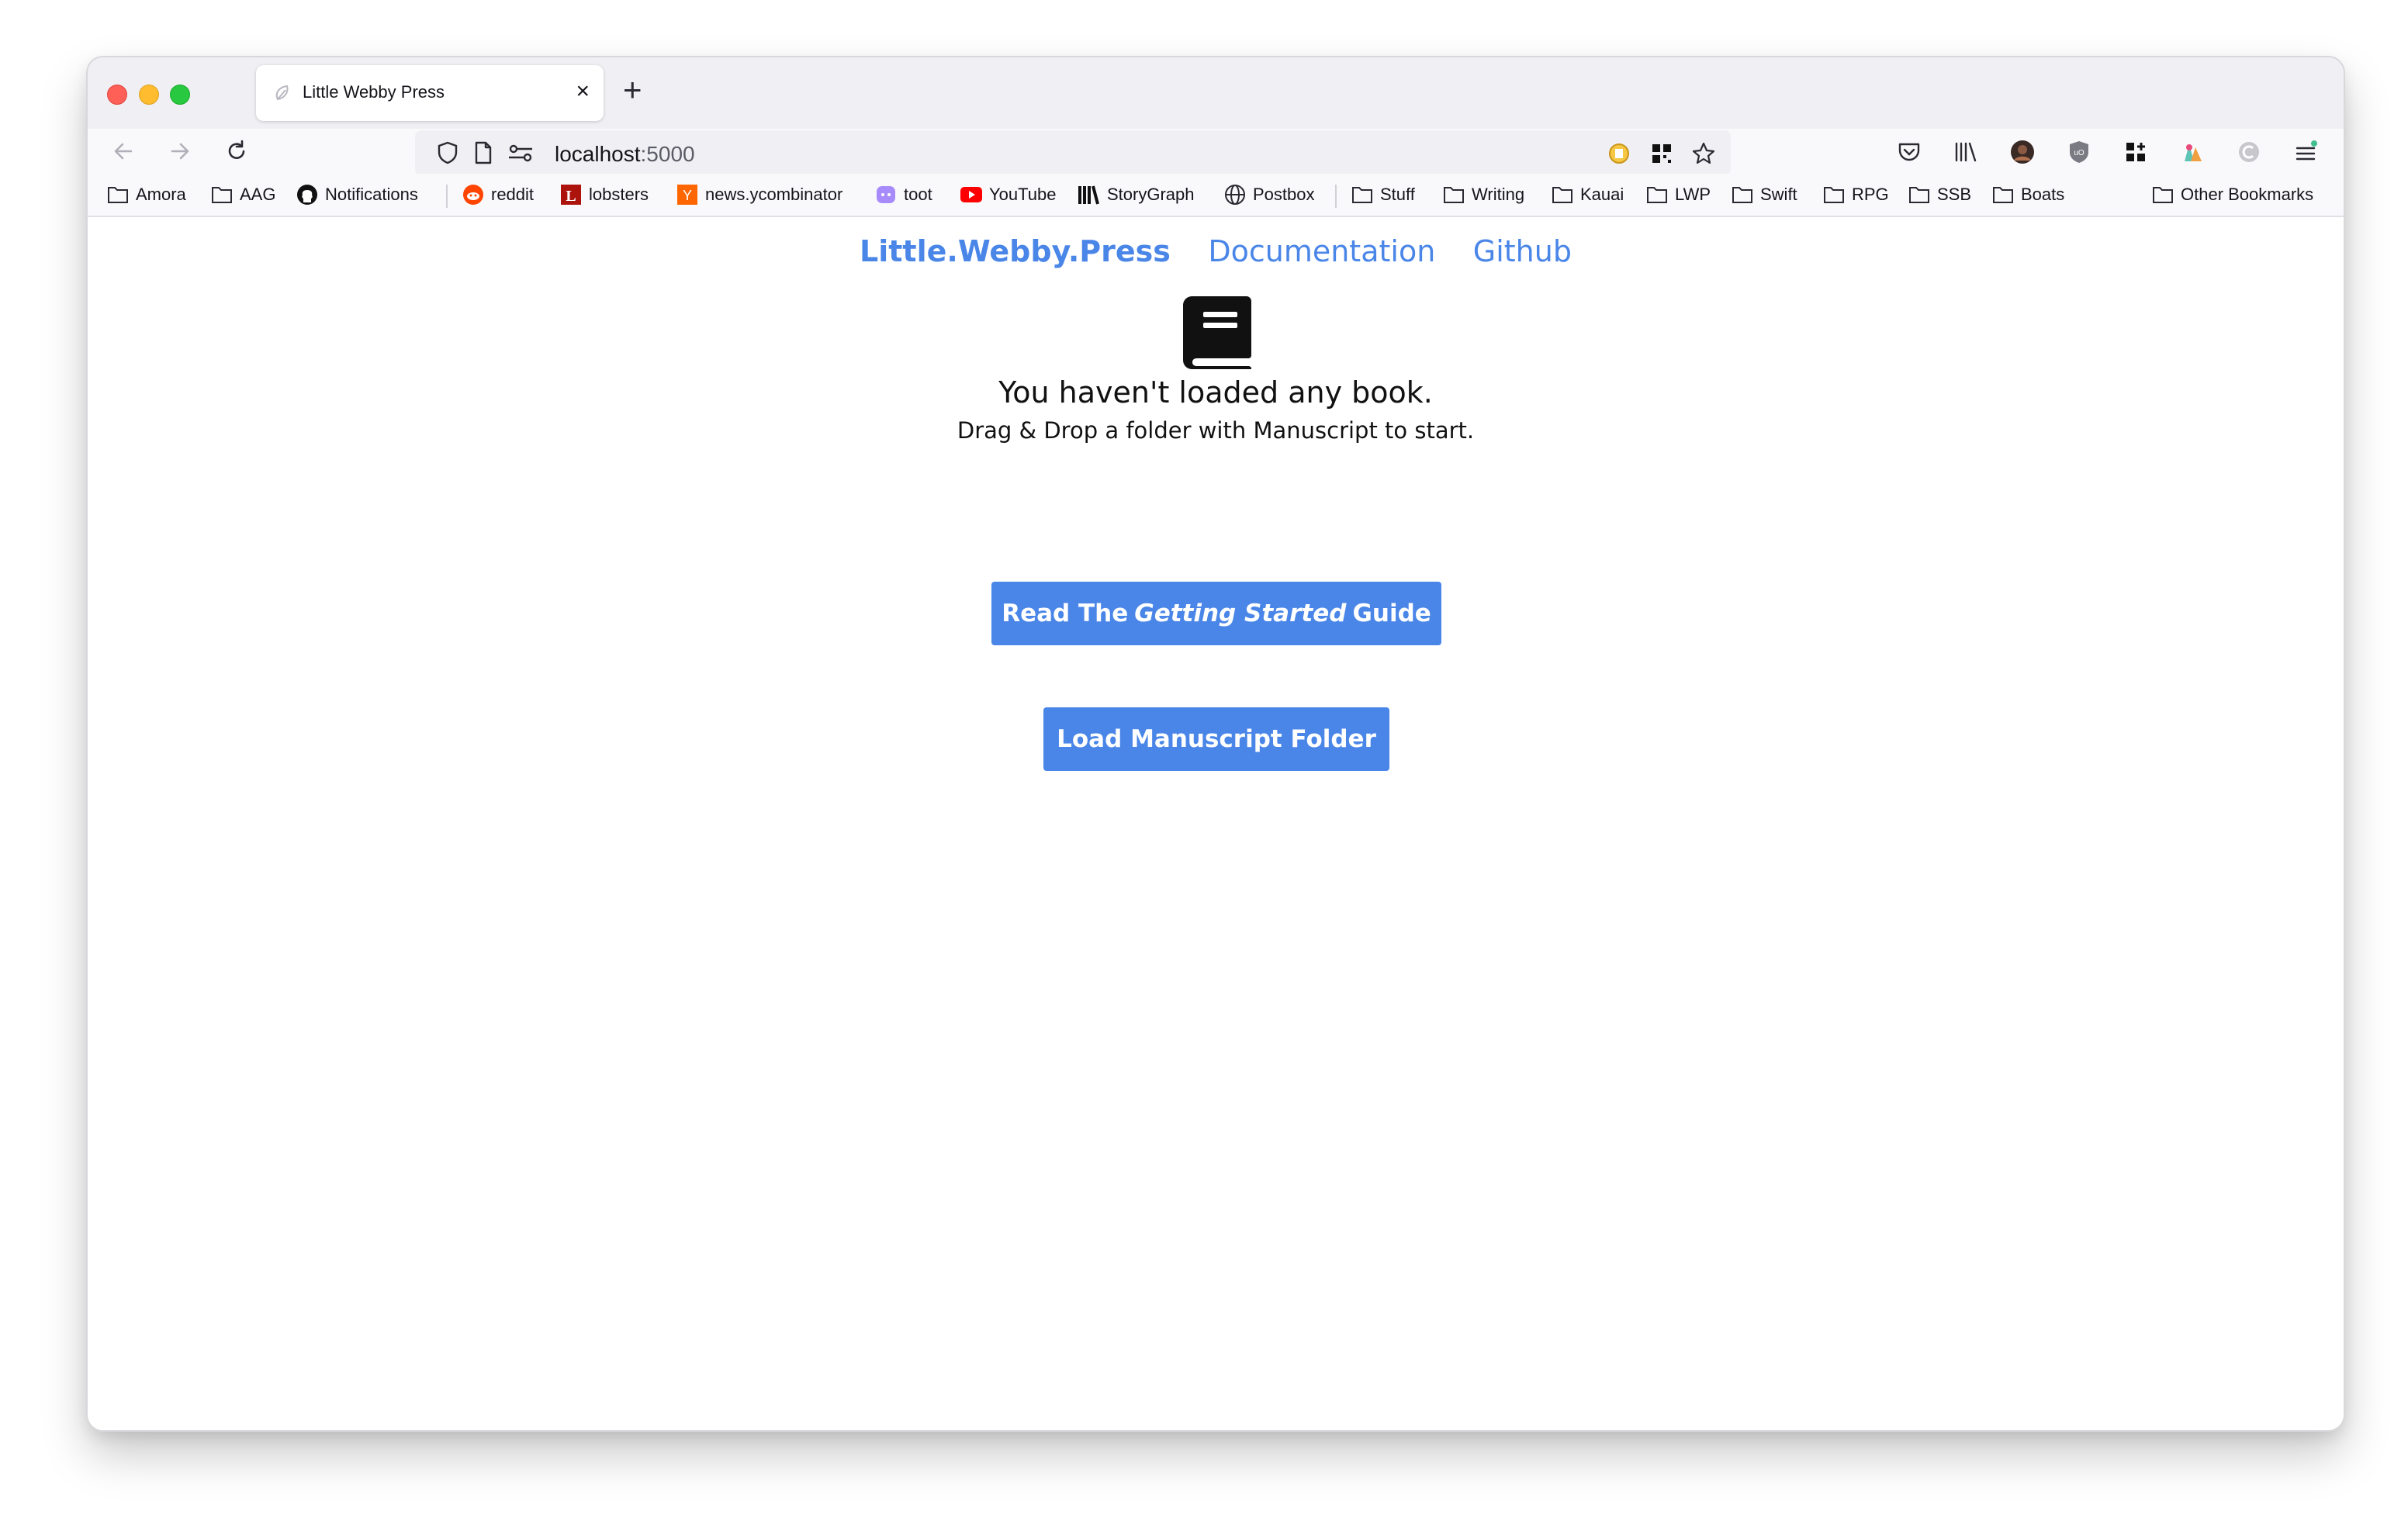 This screenshot has width=2408, height=1531. Describe the element at coordinates (521, 152) in the screenshot. I see `permissions-icon` at that location.